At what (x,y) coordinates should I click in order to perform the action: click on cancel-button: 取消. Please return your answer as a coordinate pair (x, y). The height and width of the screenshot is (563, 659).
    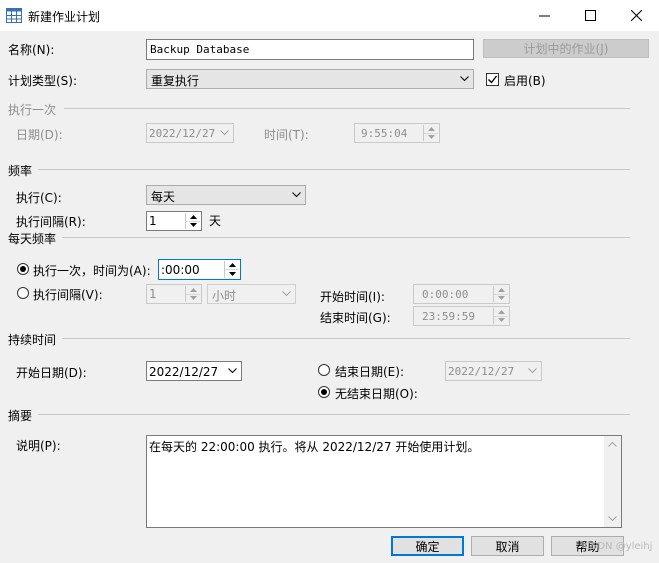
    Looking at the image, I should click on (507, 546).